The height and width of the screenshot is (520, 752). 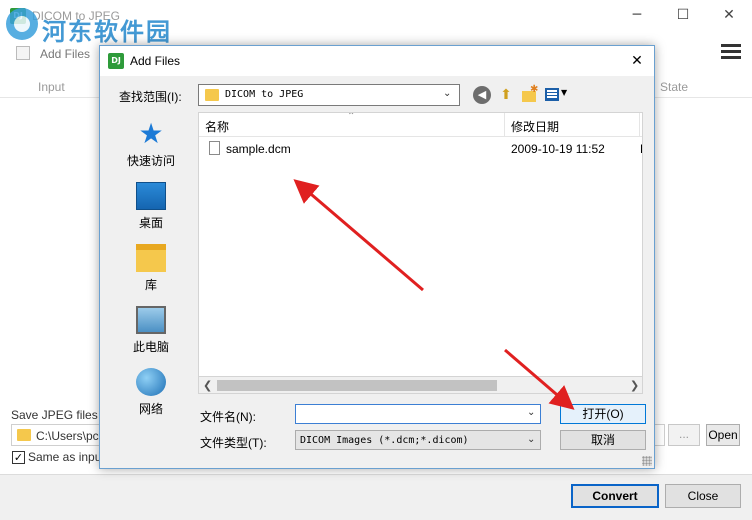 I want to click on place-label: 快速访问, so click(x=150, y=161).